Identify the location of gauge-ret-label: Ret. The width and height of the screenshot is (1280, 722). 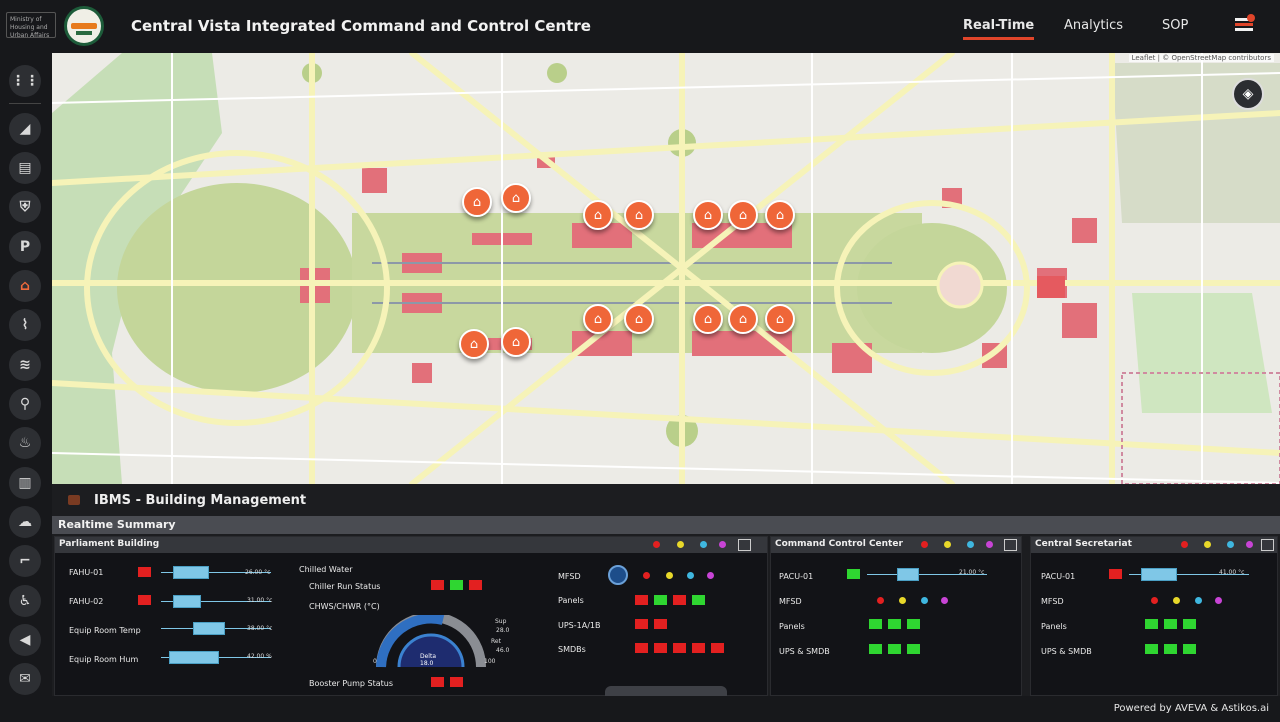
(496, 641).